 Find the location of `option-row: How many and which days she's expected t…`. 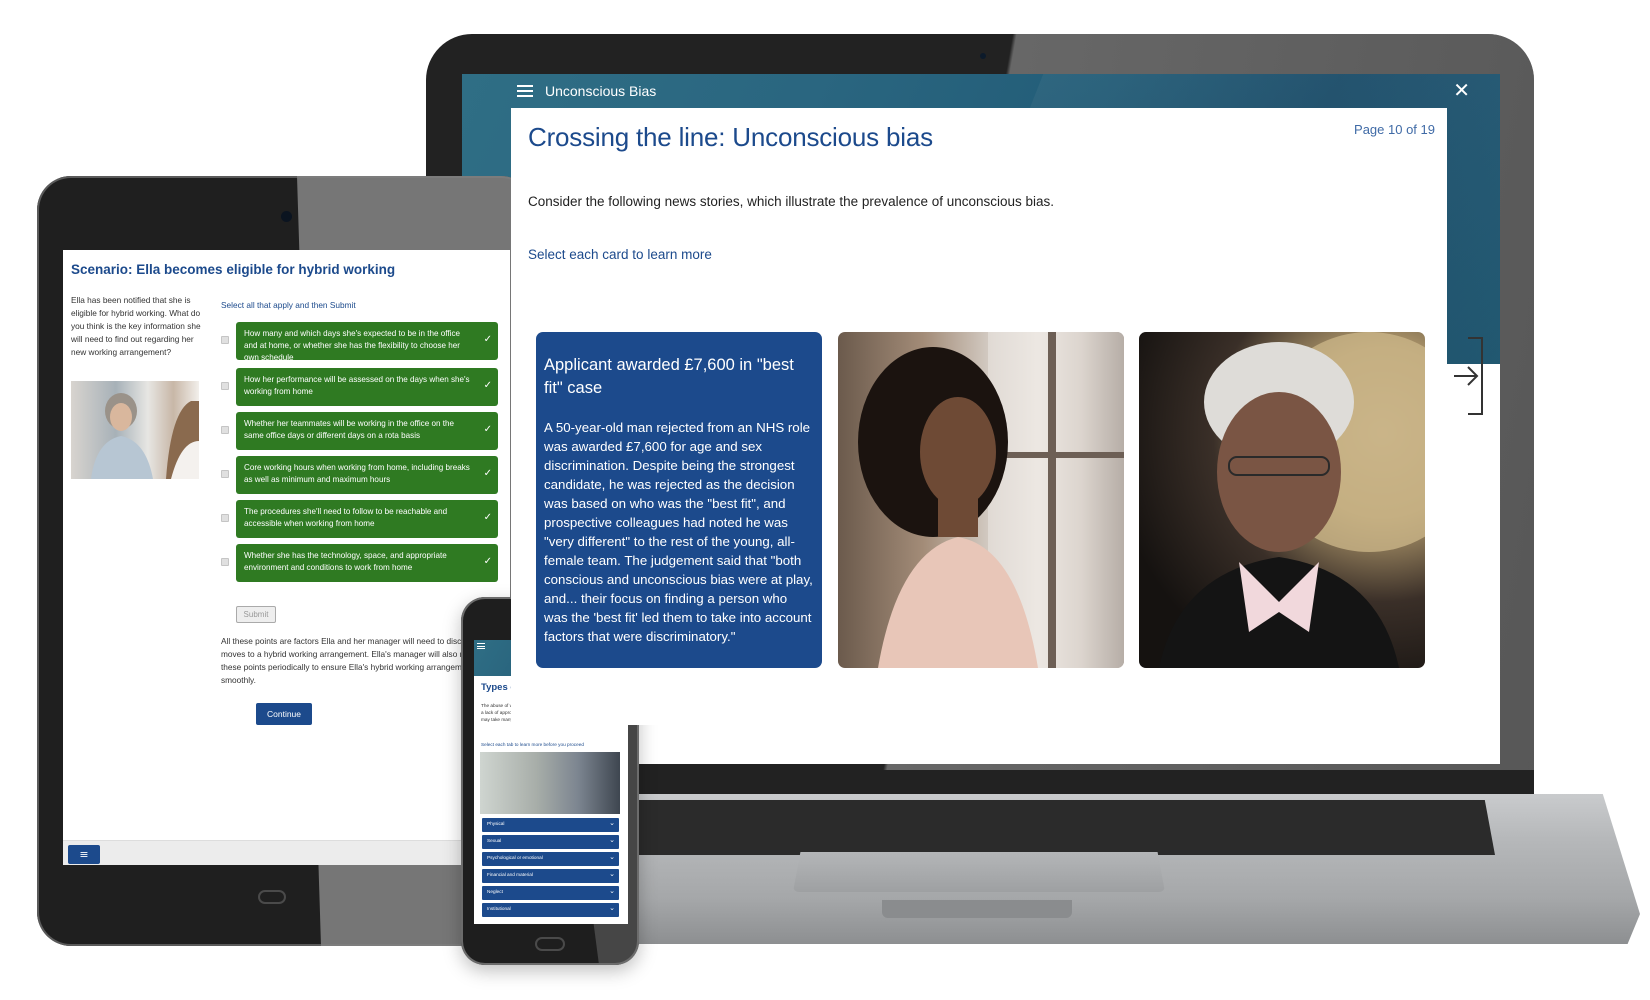

option-row: How many and which days she's expected t… is located at coordinates (361, 342).